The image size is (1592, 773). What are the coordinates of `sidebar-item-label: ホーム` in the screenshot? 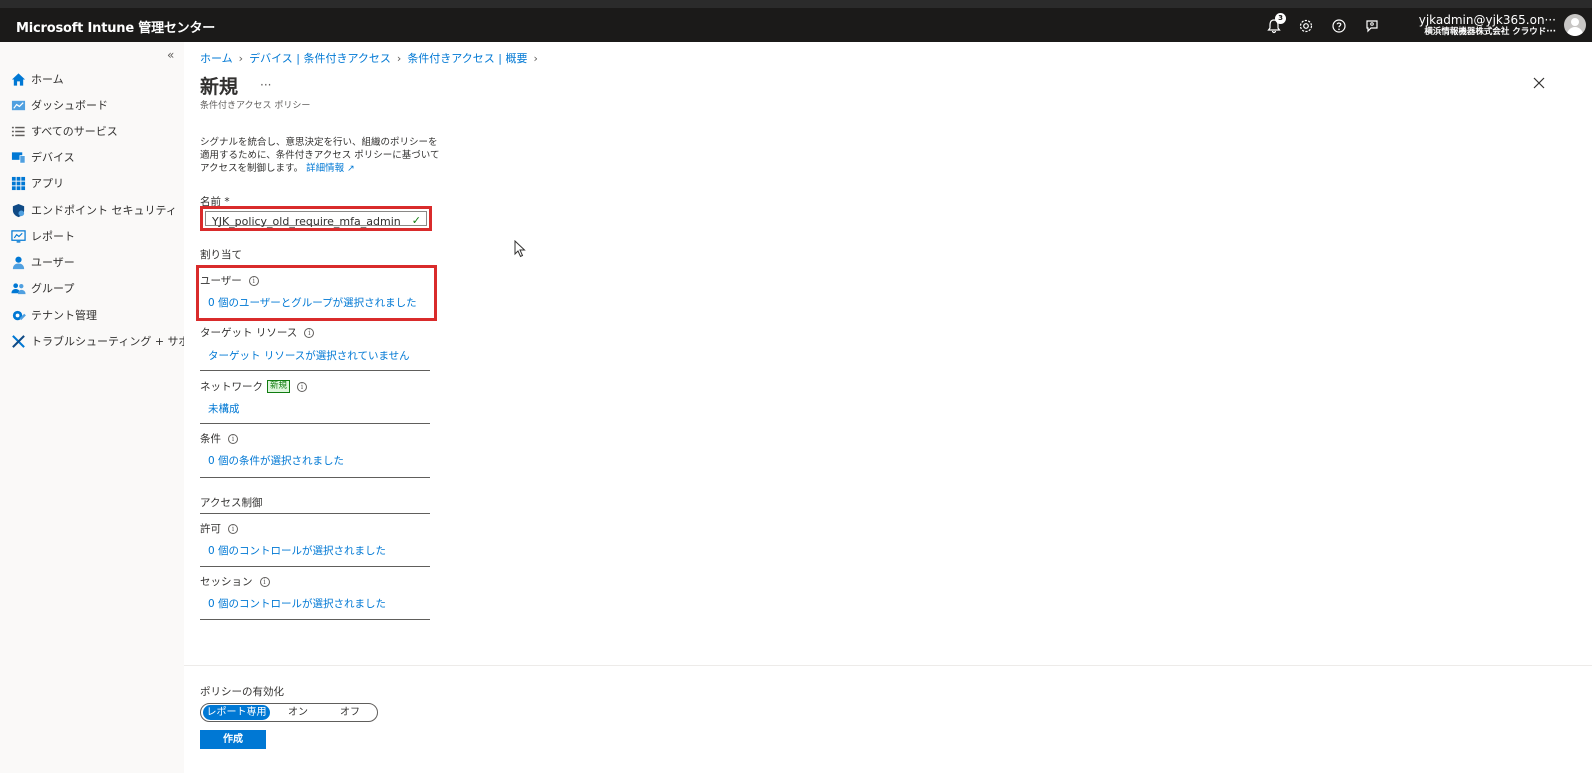 It's located at (47, 79).